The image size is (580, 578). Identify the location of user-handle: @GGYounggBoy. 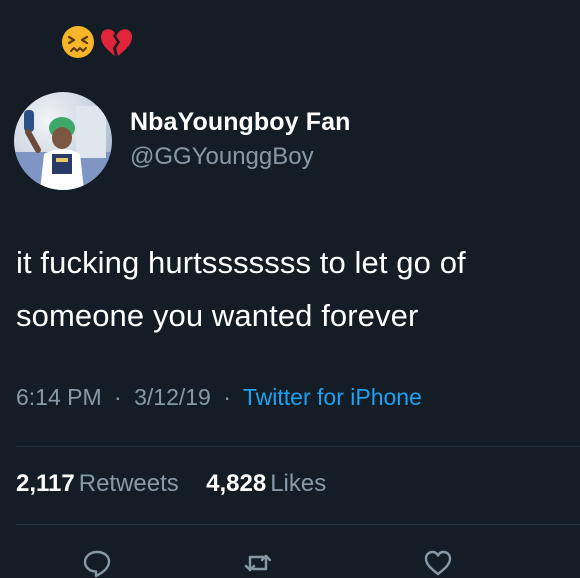
(240, 157).